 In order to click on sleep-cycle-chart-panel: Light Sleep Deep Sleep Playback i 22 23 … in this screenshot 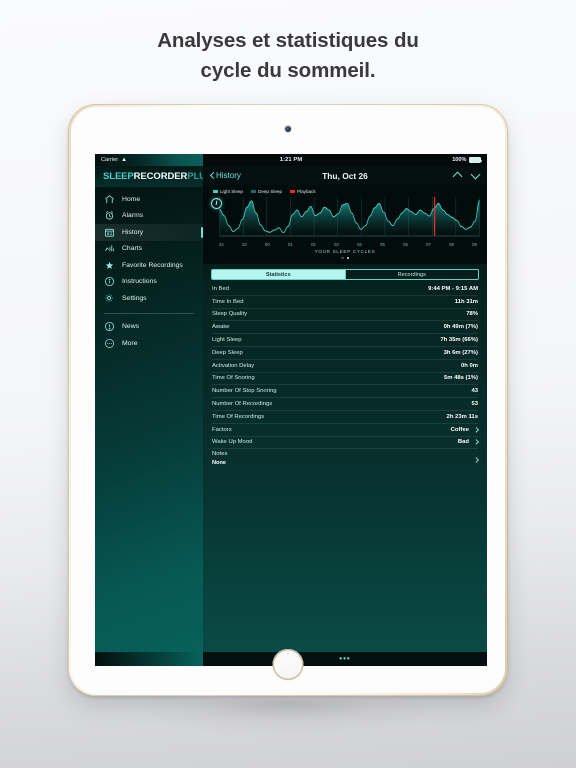, I will do `click(345, 224)`.